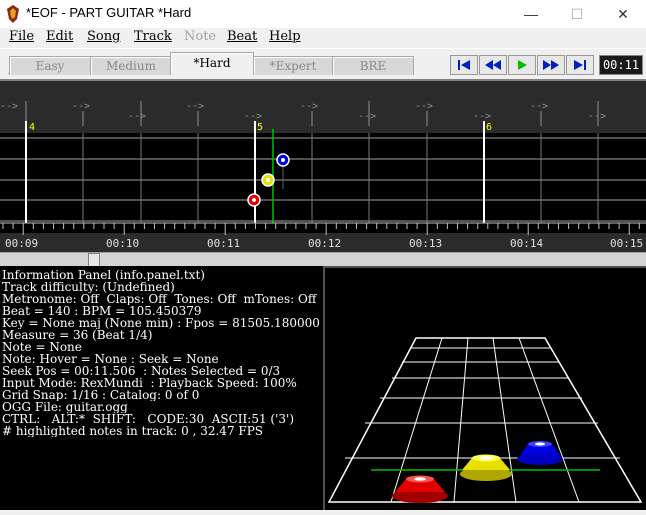 This screenshot has width=646, height=515. Describe the element at coordinates (323, 260) in the screenshot. I see `timeline-scrollbar` at that location.